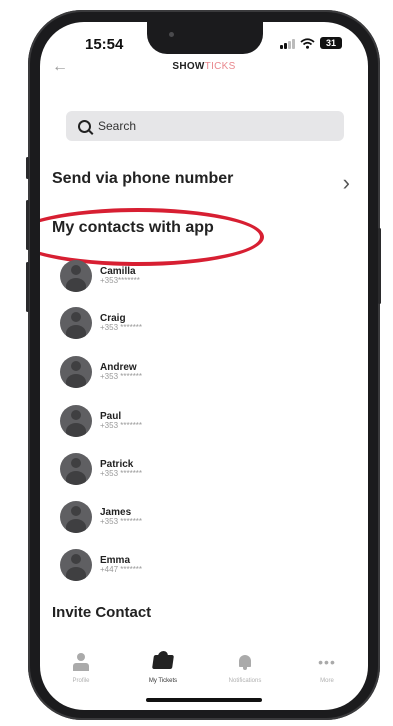 Image resolution: width=393 pixels, height=726 pixels. I want to click on send-via-phone-number-row: Send via phone number, so click(142, 179).